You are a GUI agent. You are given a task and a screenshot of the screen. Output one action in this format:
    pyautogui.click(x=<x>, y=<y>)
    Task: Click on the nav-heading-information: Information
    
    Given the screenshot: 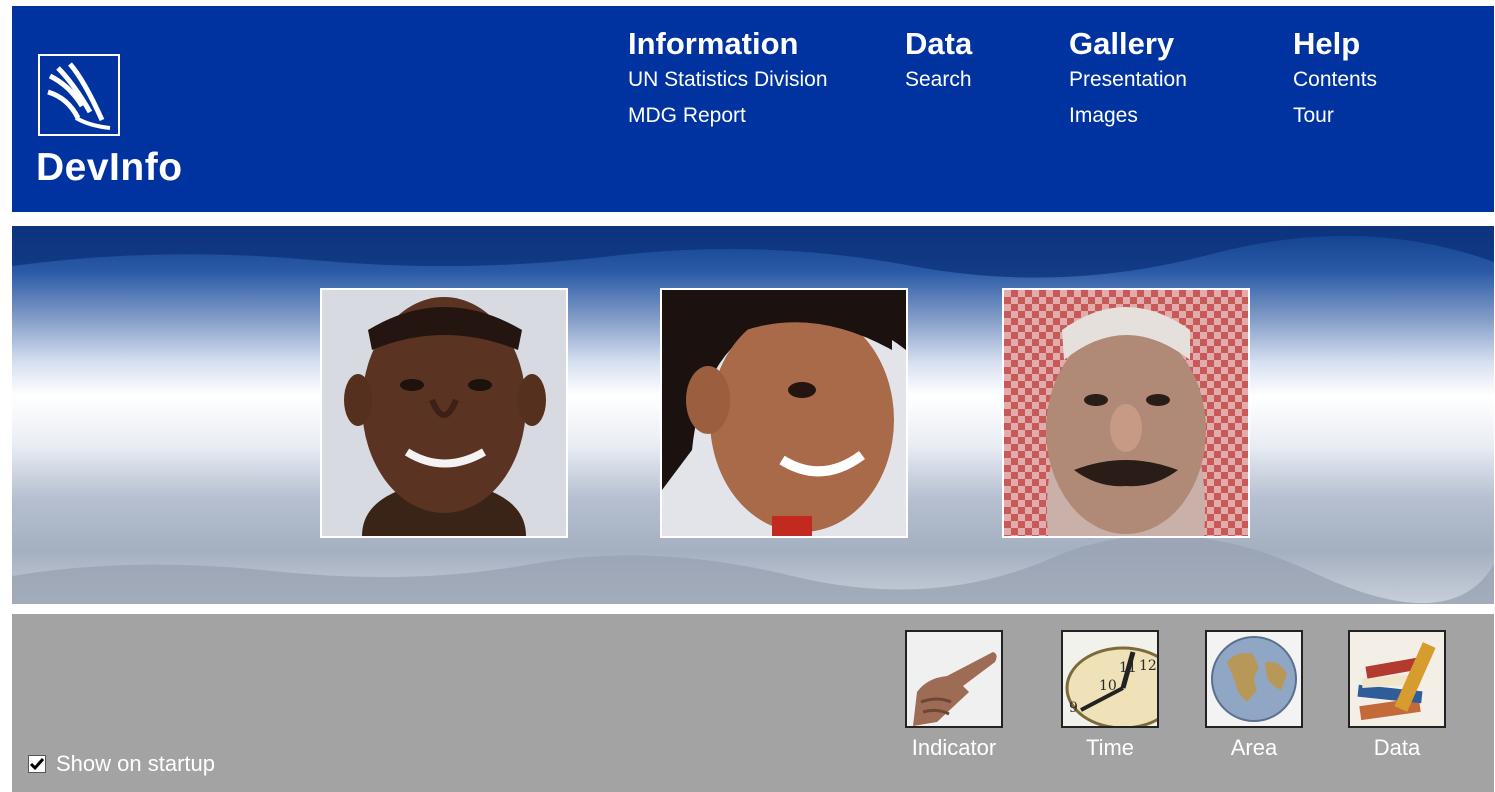 What is the action you would take?
    pyautogui.click(x=728, y=44)
    